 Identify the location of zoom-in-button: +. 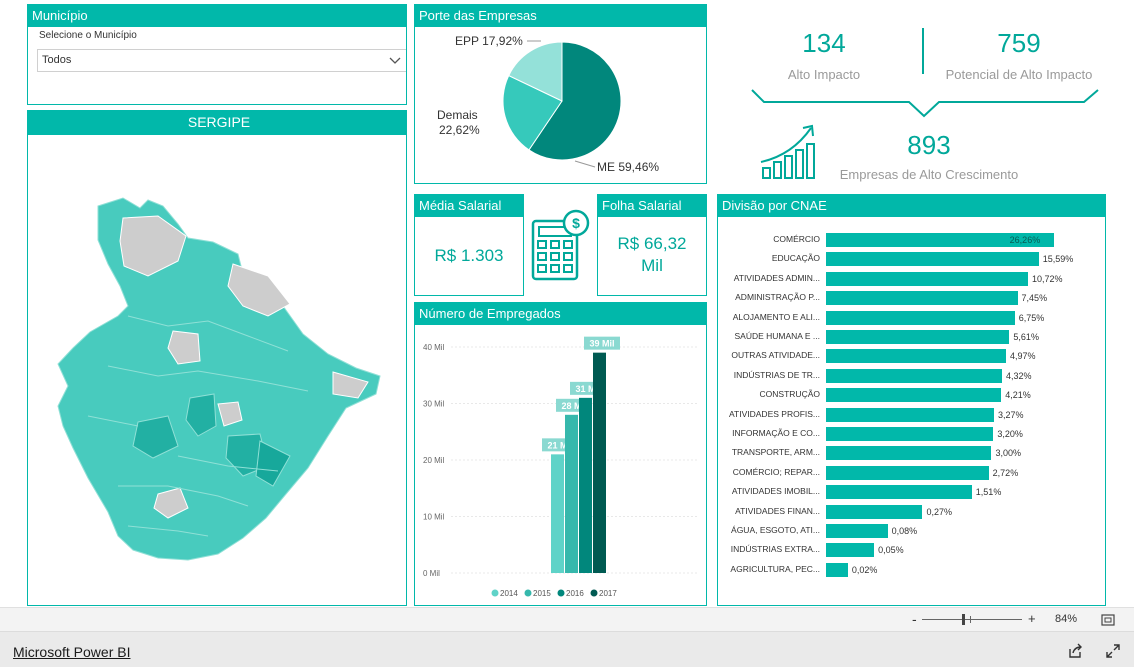
(1032, 618).